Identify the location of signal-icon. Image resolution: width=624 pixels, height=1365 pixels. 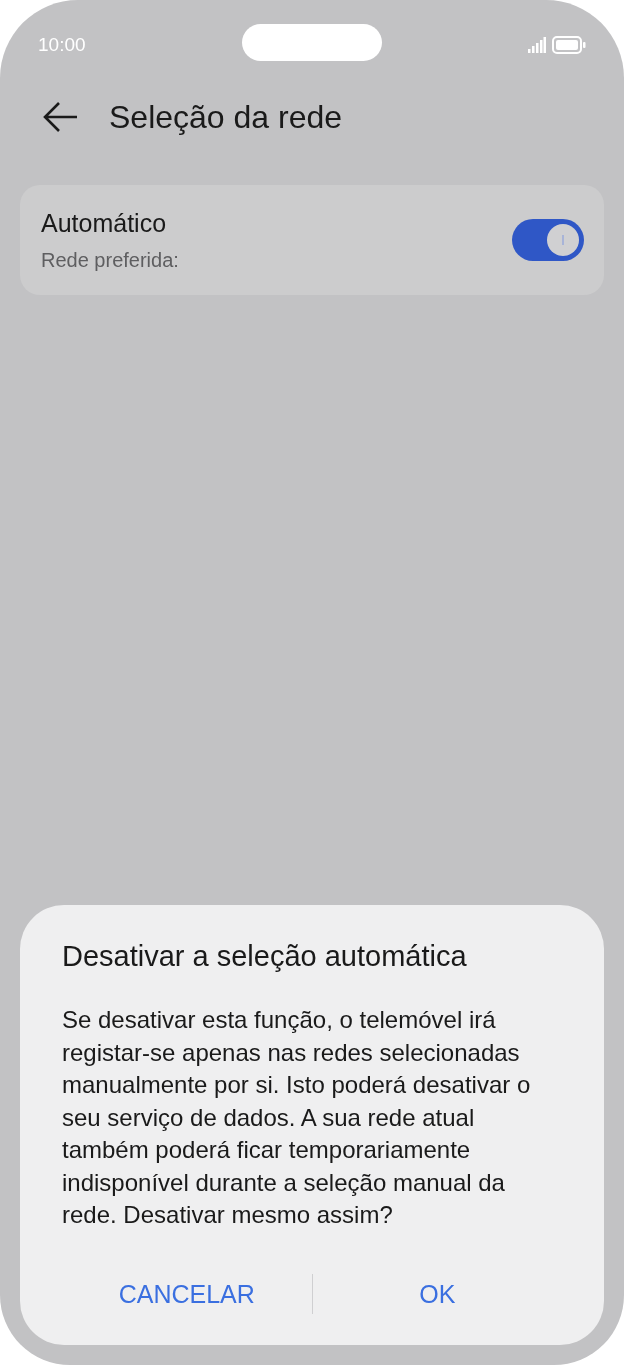
(537, 45).